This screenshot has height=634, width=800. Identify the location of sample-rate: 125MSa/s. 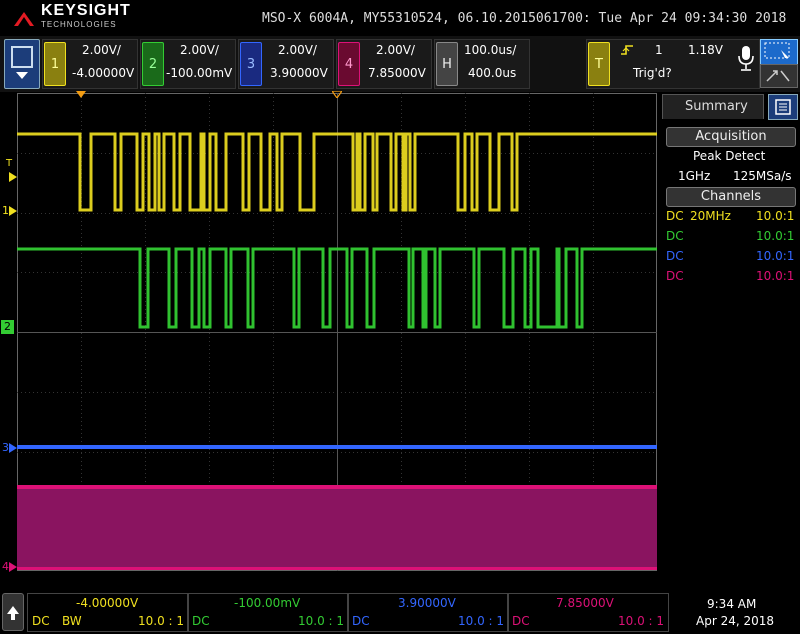
(762, 176).